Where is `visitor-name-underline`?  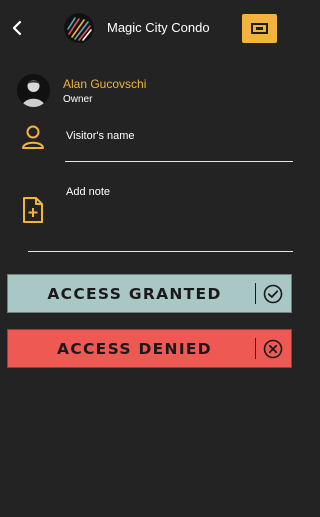 visitor-name-underline is located at coordinates (179, 161).